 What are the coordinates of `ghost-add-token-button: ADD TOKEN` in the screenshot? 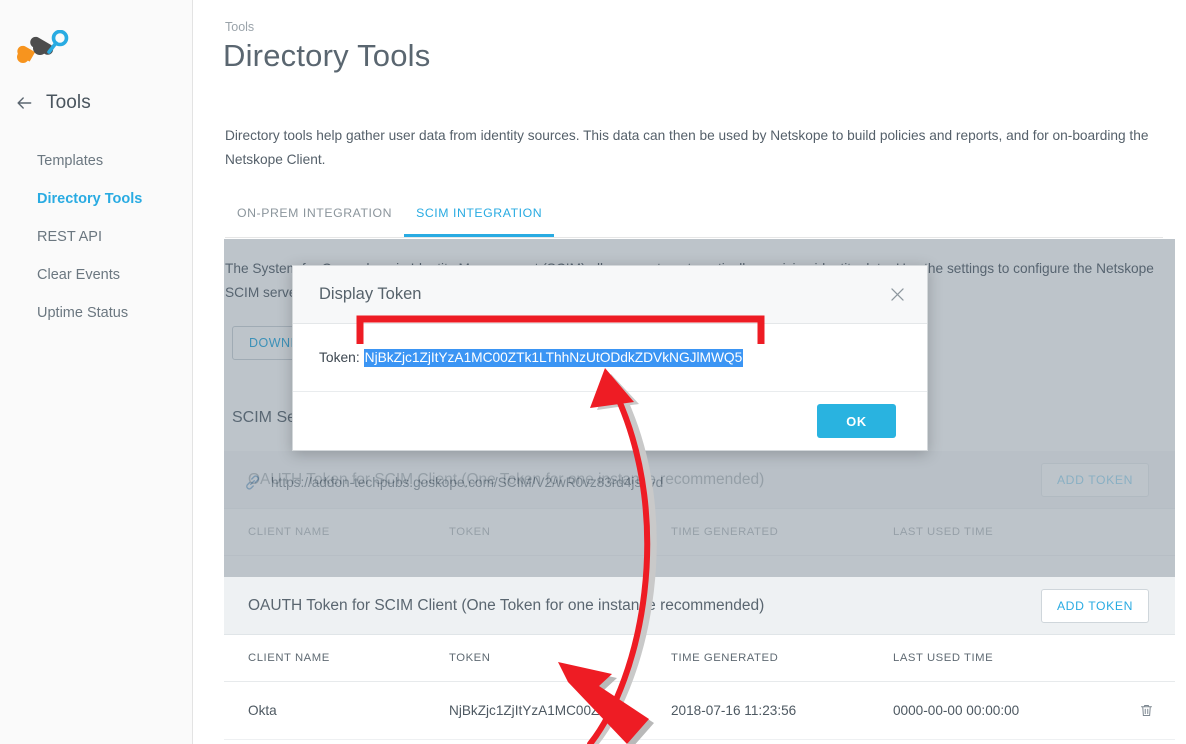 It's located at (1094, 479).